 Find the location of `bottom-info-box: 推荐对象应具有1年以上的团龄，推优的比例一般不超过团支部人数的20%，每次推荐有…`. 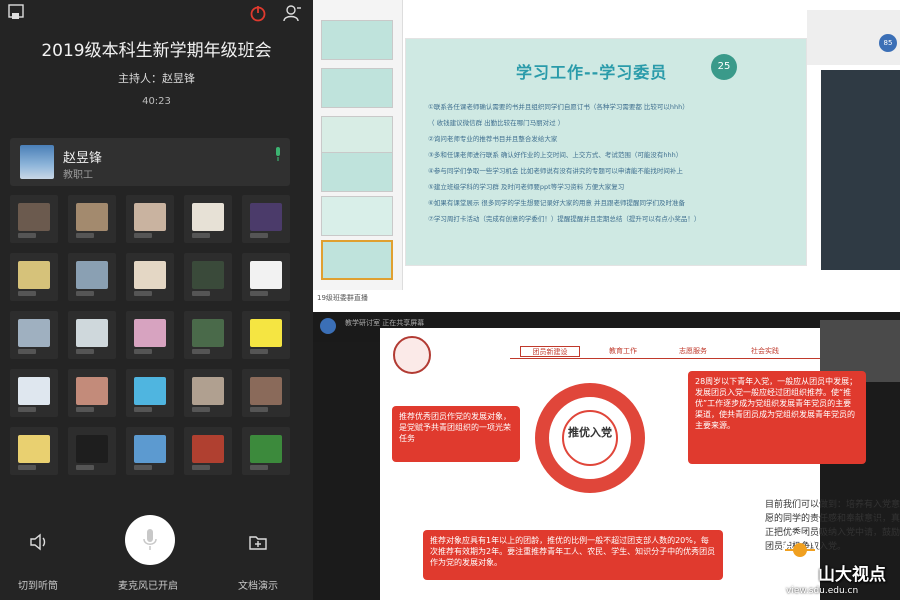

bottom-info-box: 推荐对象应具有1年以上的团龄，推优的比例一般不超过团支部人数的20%，每次推荐有… is located at coordinates (573, 555).